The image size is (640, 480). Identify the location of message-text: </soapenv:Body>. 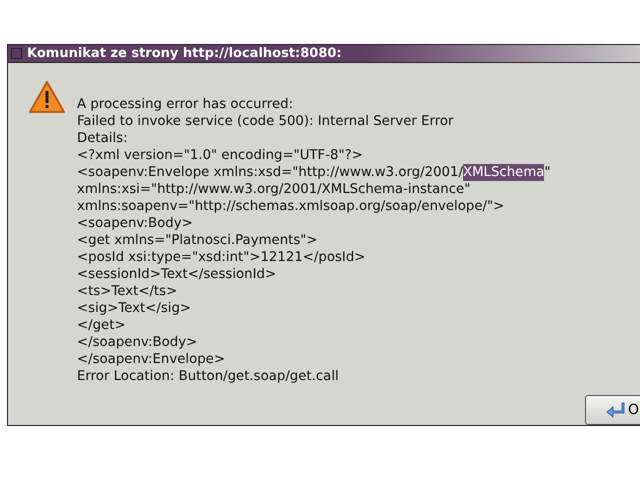
(137, 342).